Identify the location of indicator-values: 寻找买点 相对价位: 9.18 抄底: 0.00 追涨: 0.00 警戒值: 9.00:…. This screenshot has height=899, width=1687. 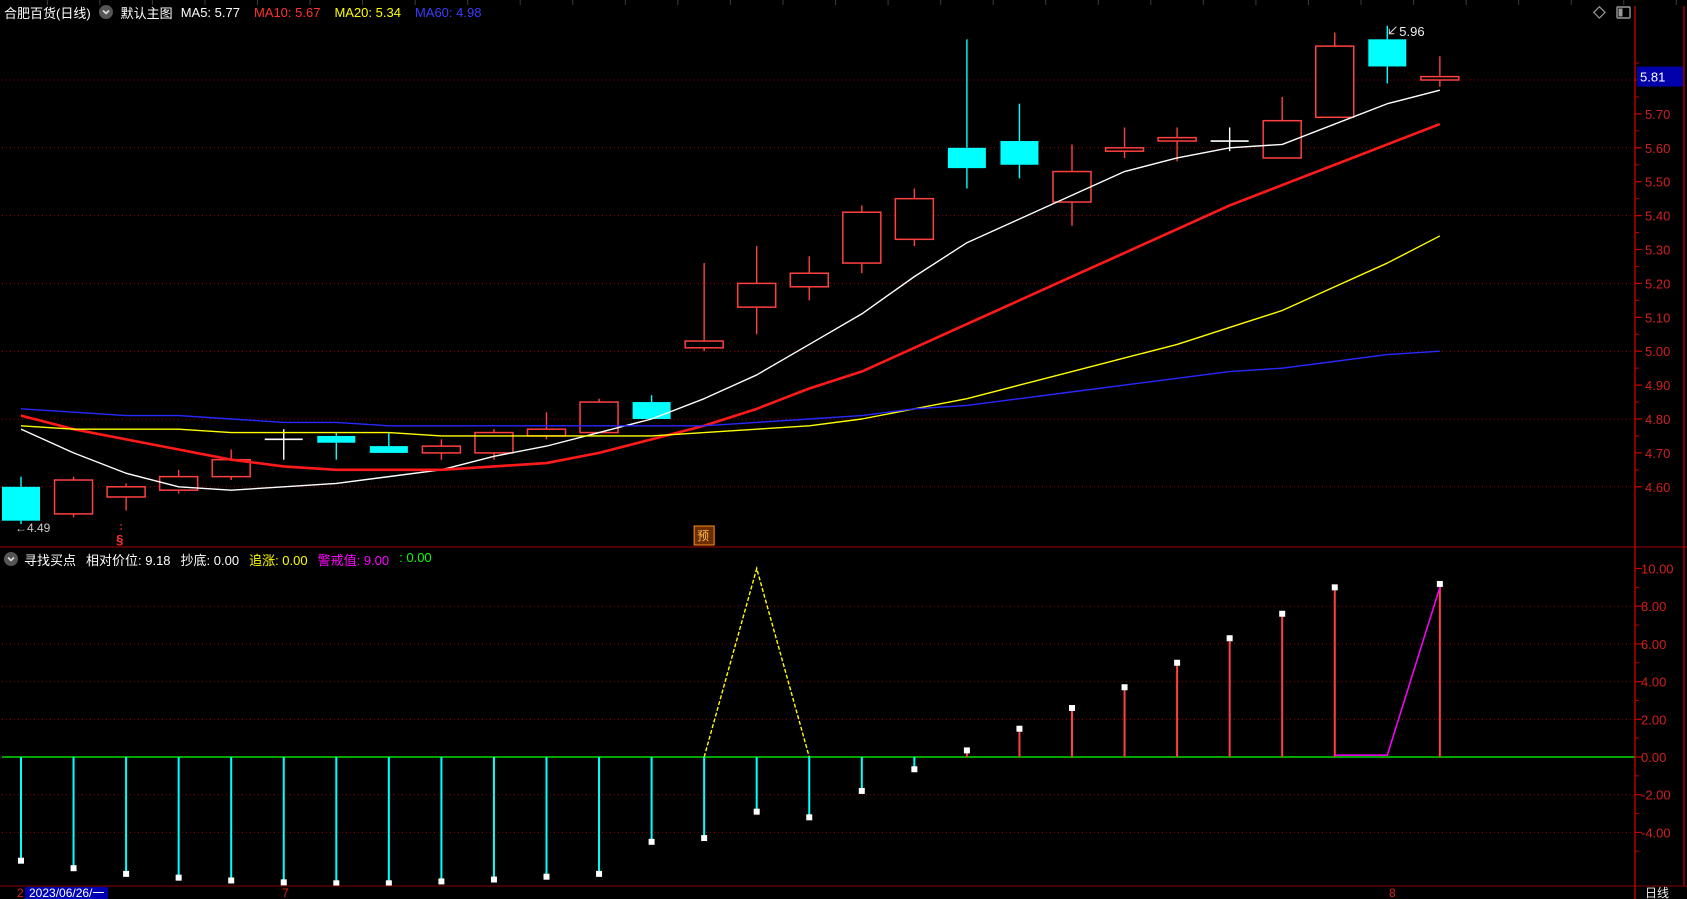
(228, 559).